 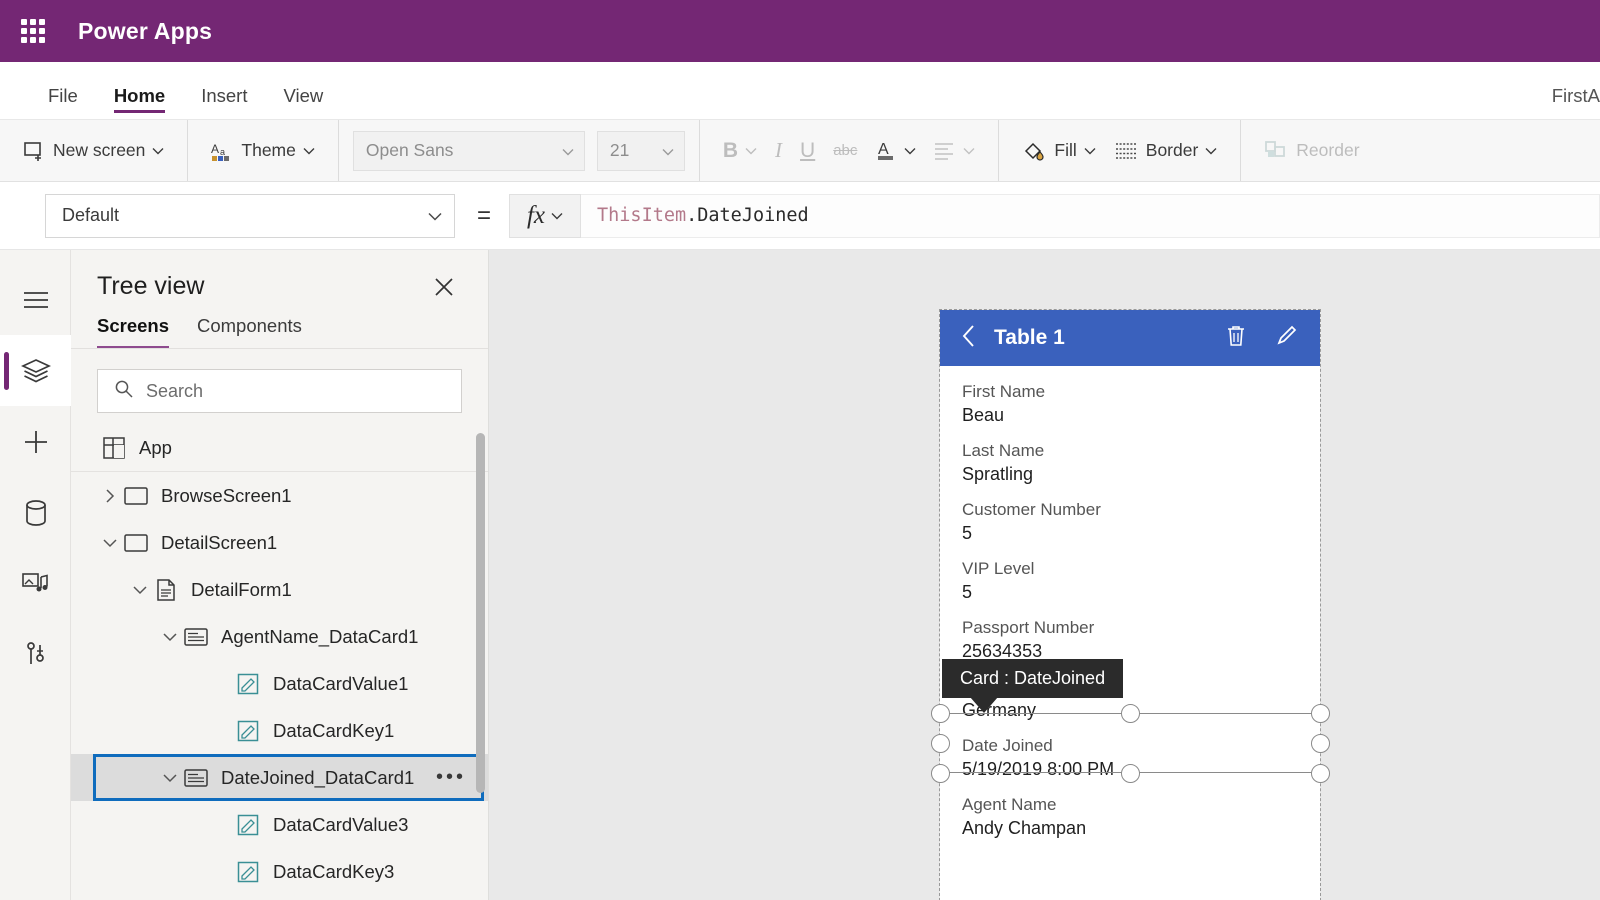 I want to click on tree-item-detailform1: DetailForm1, so click(x=279, y=589).